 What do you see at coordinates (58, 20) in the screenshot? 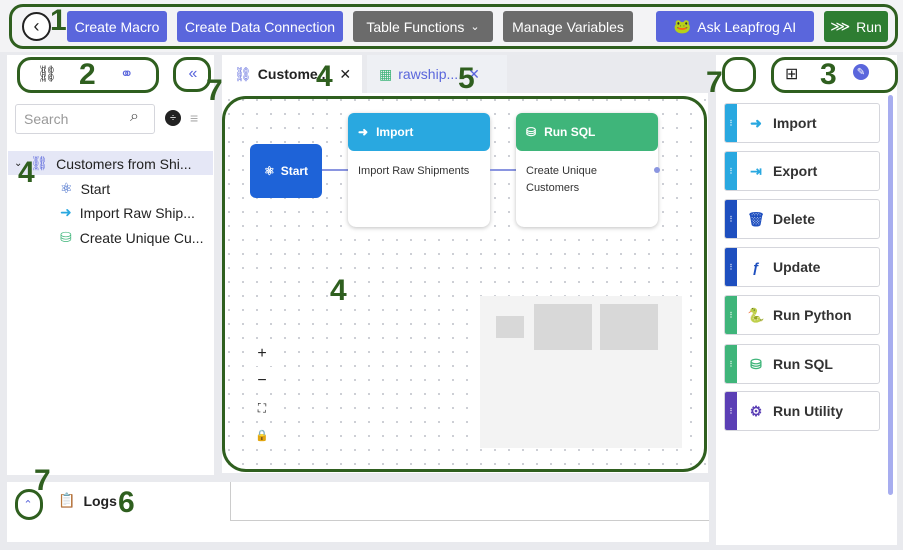
I see `annotation-number: 1` at bounding box center [58, 20].